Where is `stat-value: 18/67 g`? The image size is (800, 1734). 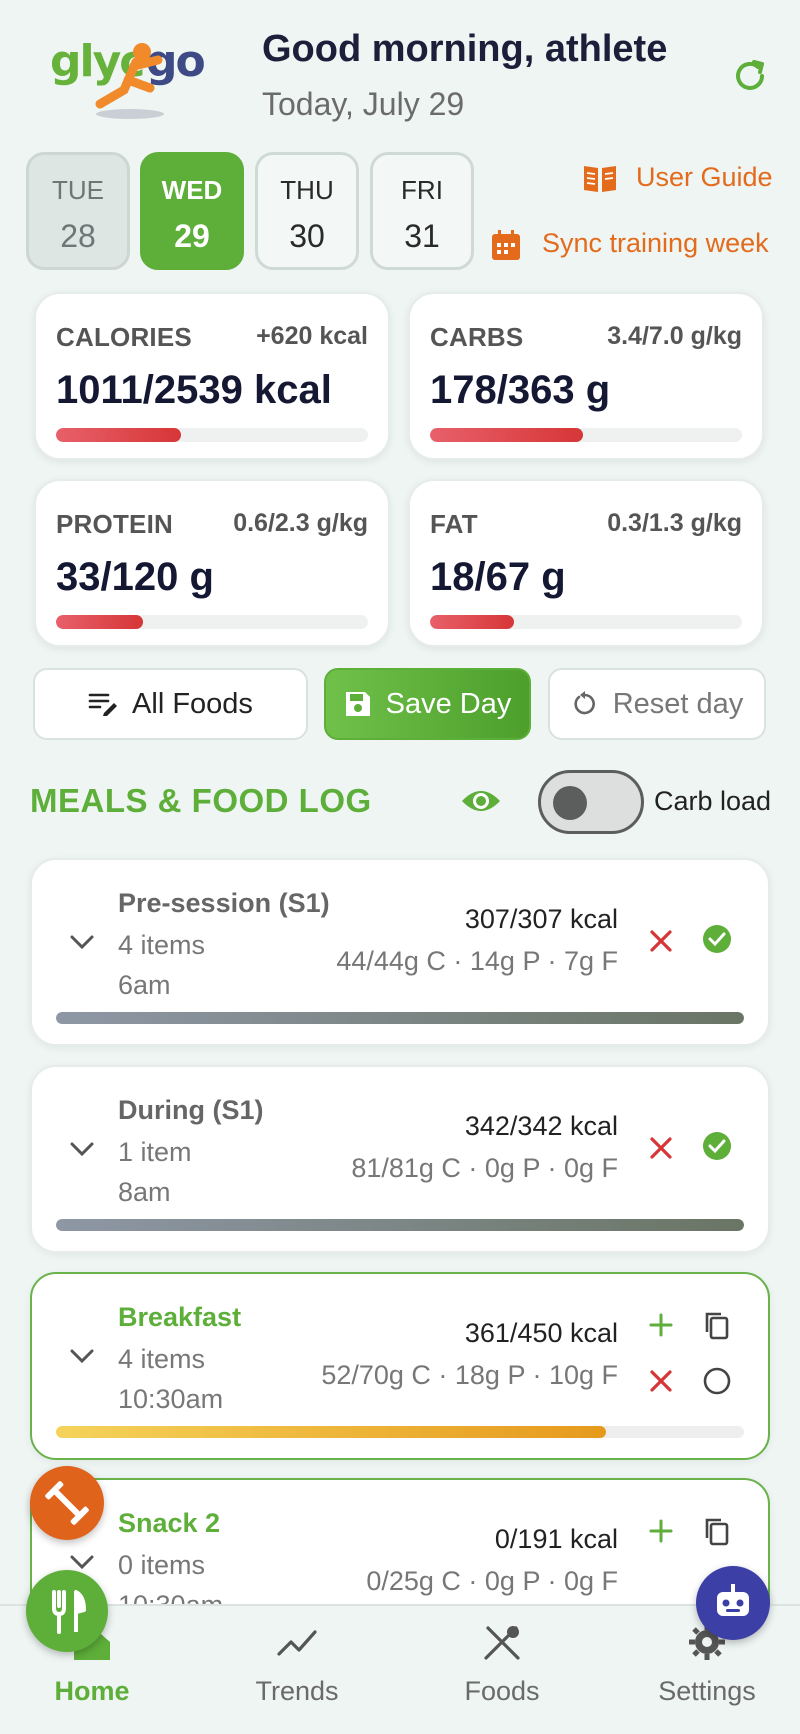
stat-value: 18/67 g is located at coordinates (498, 577).